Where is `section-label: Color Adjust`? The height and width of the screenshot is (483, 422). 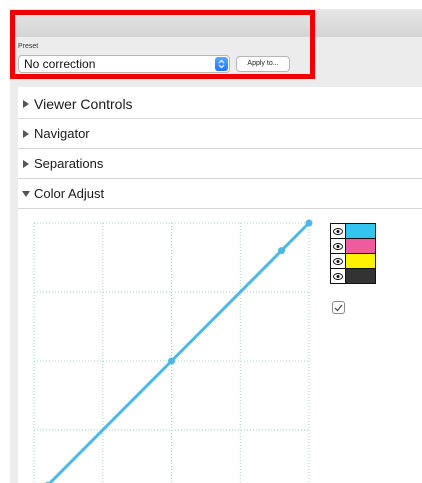 section-label: Color Adjust is located at coordinates (69, 193).